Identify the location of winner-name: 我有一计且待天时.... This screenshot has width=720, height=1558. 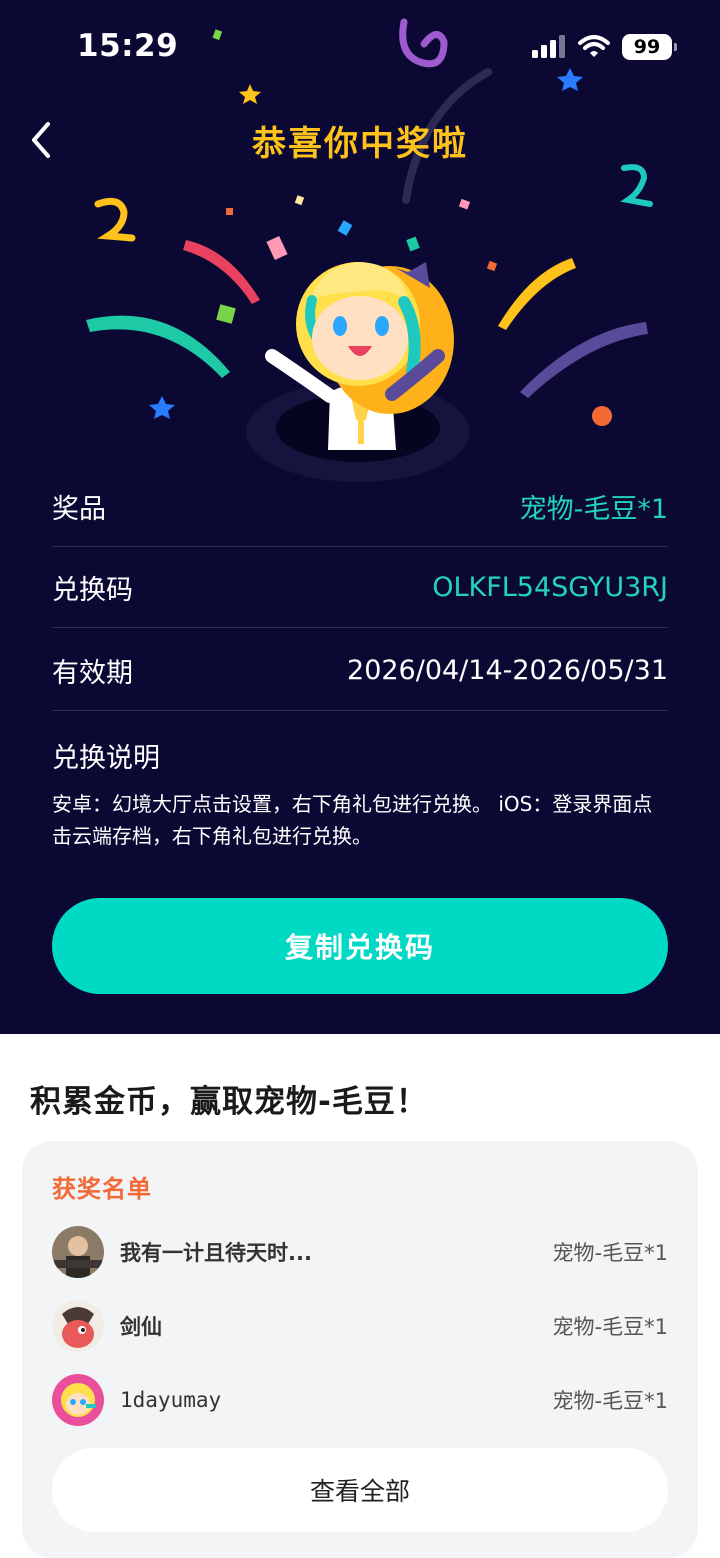
(216, 1253).